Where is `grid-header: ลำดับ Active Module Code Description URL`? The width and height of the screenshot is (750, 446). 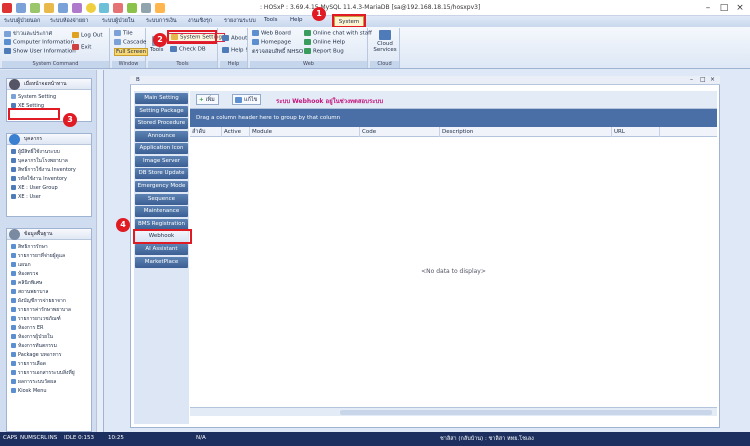 grid-header: ลำดับ Active Module Code Description URL is located at coordinates (453, 132).